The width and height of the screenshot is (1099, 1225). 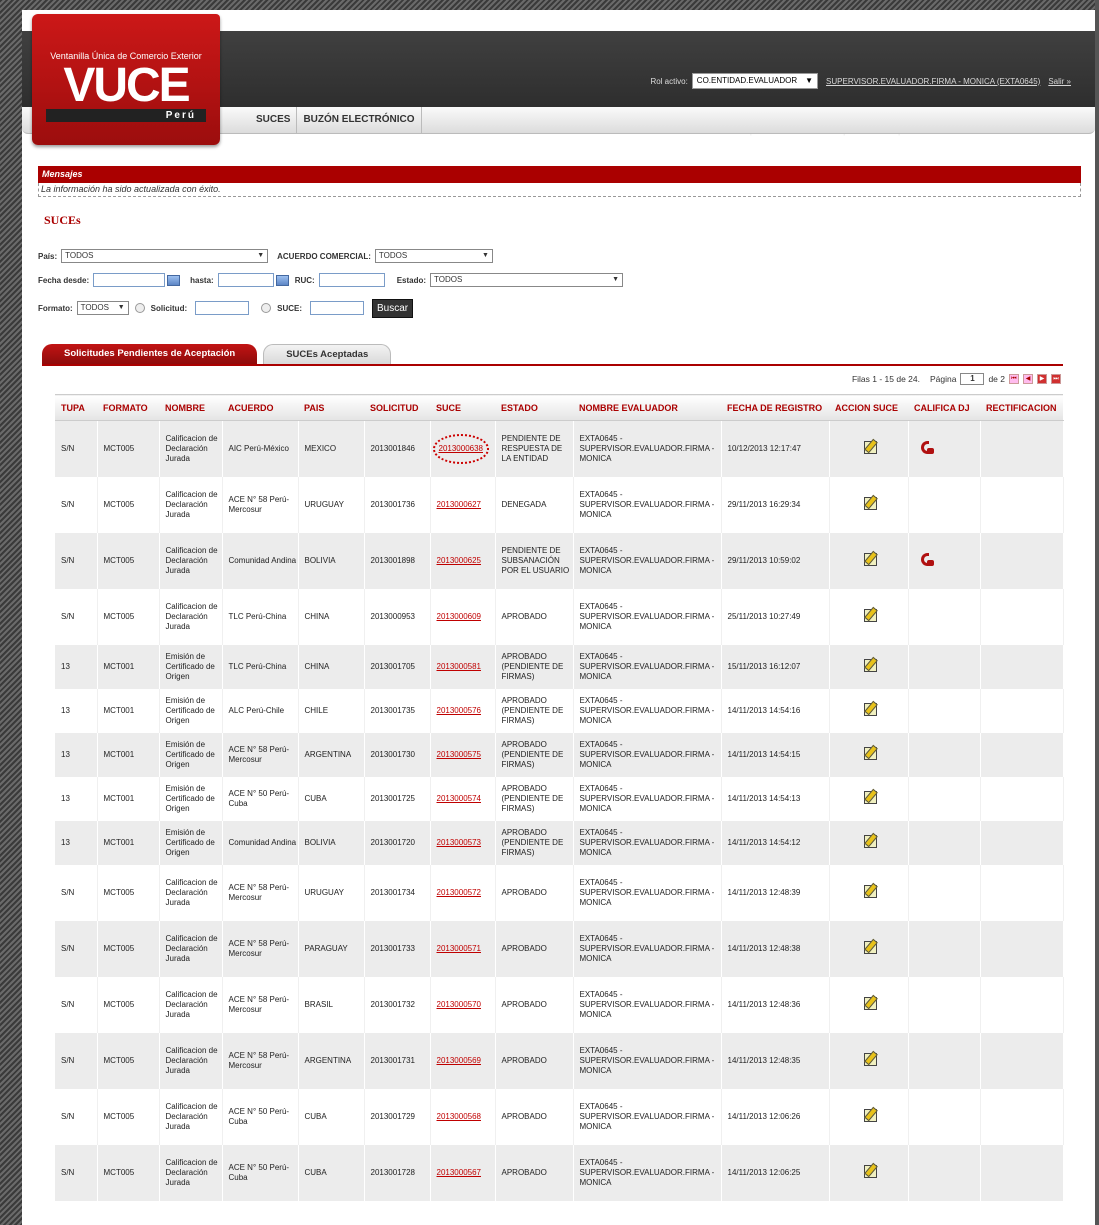 I want to click on last-page-icon: ⏭, so click(x=1056, y=379).